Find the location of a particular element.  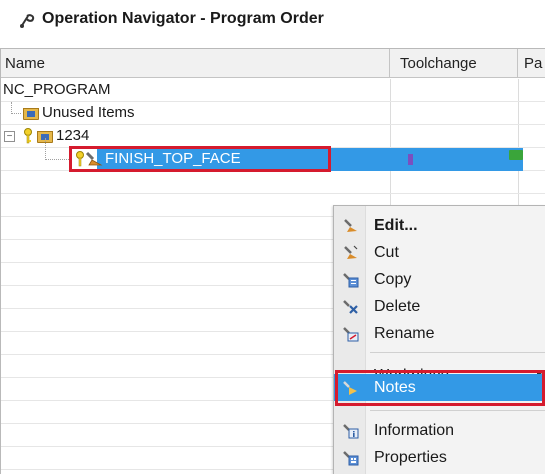

menu-item-information: Information is located at coordinates (439, 430).